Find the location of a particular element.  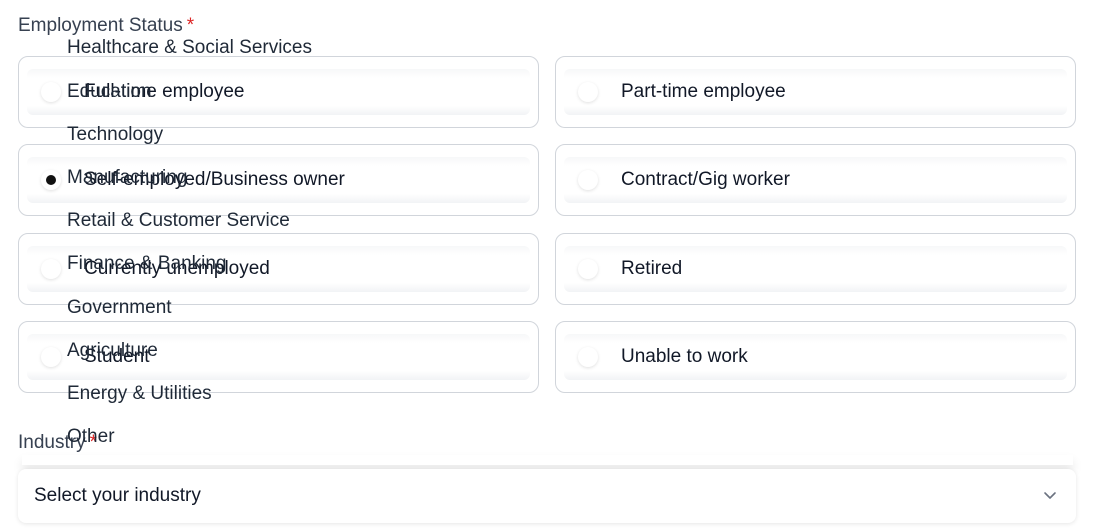

industry-option: Other is located at coordinates (91, 437).